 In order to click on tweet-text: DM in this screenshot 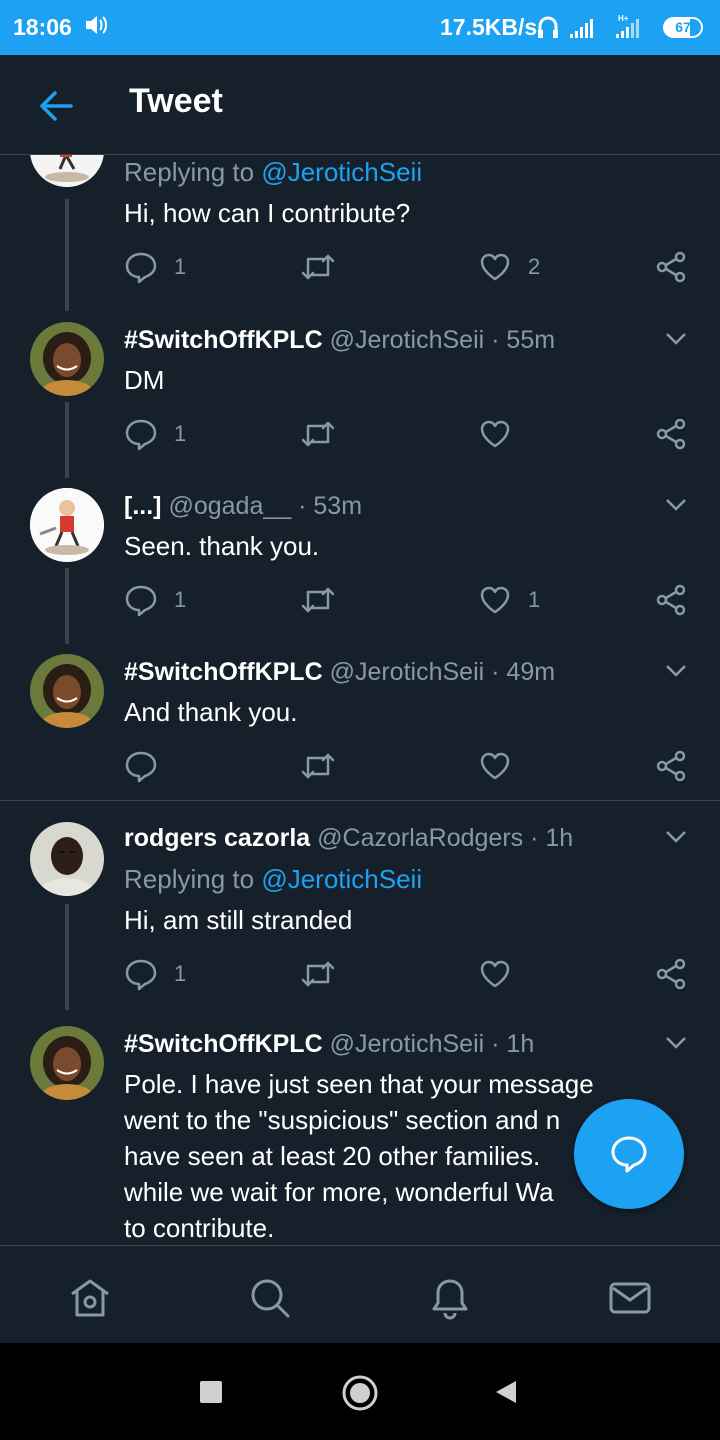, I will do `click(144, 380)`.